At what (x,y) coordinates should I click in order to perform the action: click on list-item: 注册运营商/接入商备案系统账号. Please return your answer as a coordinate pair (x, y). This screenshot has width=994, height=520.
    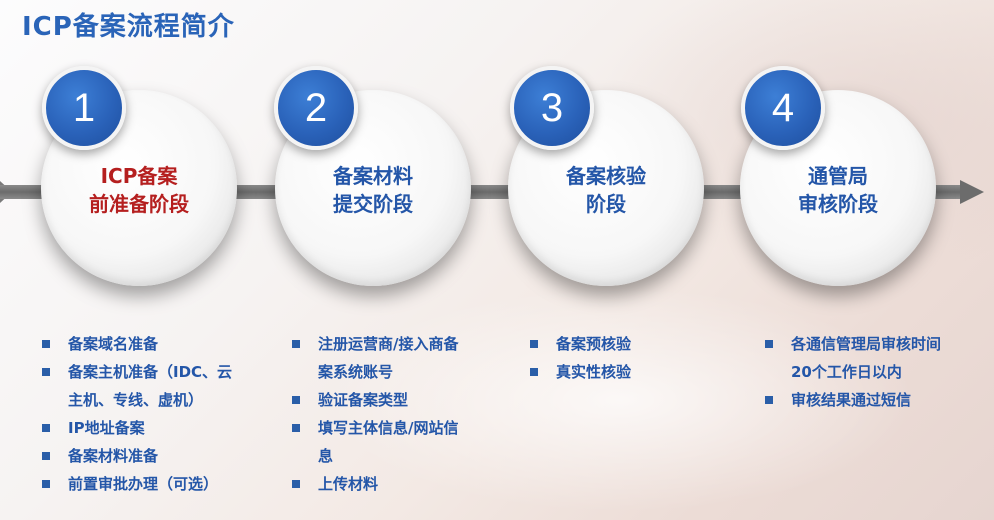
    Looking at the image, I should click on (382, 358).